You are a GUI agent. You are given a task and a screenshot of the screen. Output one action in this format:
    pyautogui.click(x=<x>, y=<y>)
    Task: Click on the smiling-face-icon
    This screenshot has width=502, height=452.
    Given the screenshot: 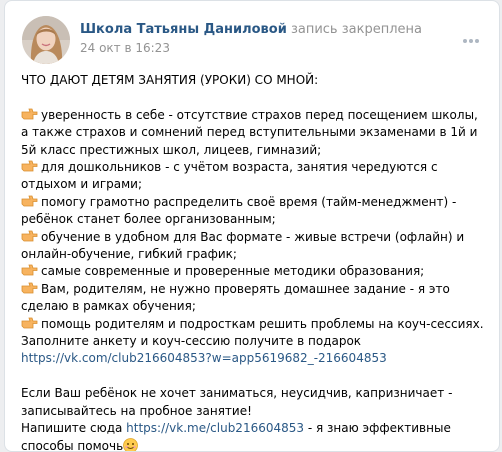 What is the action you would take?
    pyautogui.click(x=131, y=444)
    